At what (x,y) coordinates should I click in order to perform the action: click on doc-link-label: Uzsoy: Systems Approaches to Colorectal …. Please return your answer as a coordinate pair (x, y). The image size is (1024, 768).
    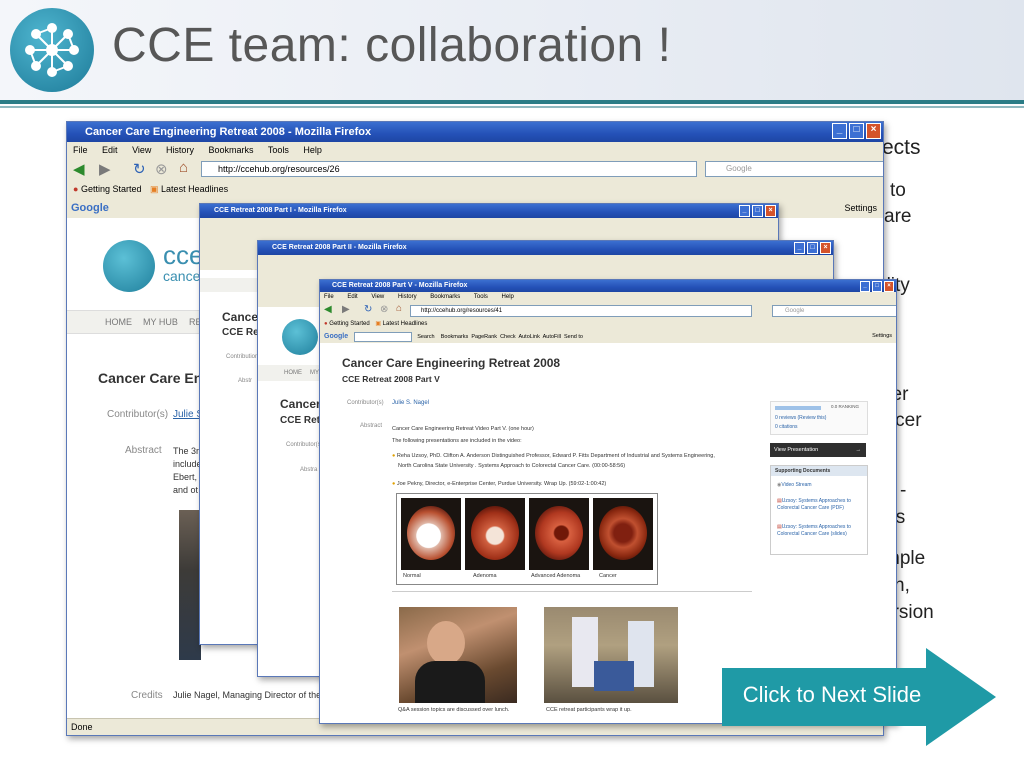
    Looking at the image, I should click on (814, 530).